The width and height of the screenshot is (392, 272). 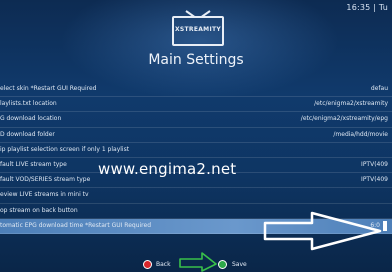 I want to click on back-button: Back, so click(x=163, y=264).